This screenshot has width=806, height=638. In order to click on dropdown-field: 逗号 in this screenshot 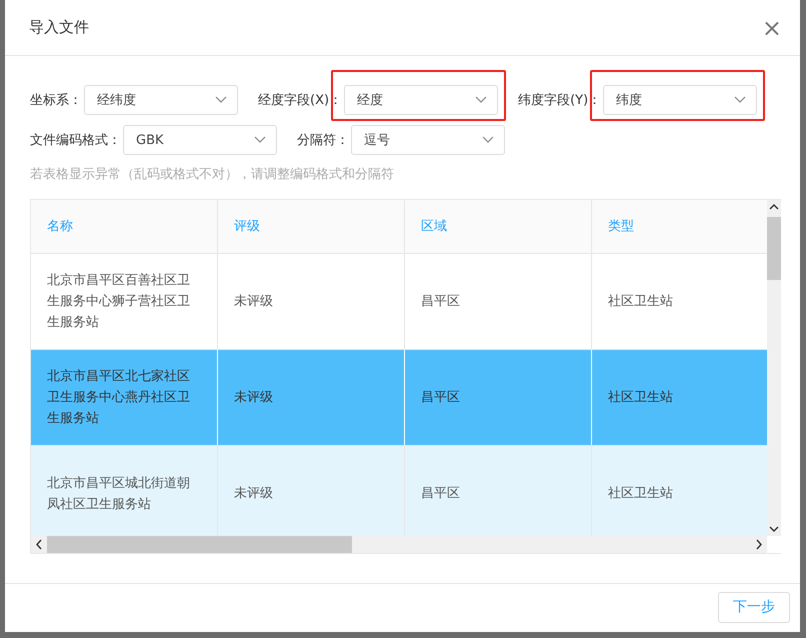, I will do `click(428, 140)`.